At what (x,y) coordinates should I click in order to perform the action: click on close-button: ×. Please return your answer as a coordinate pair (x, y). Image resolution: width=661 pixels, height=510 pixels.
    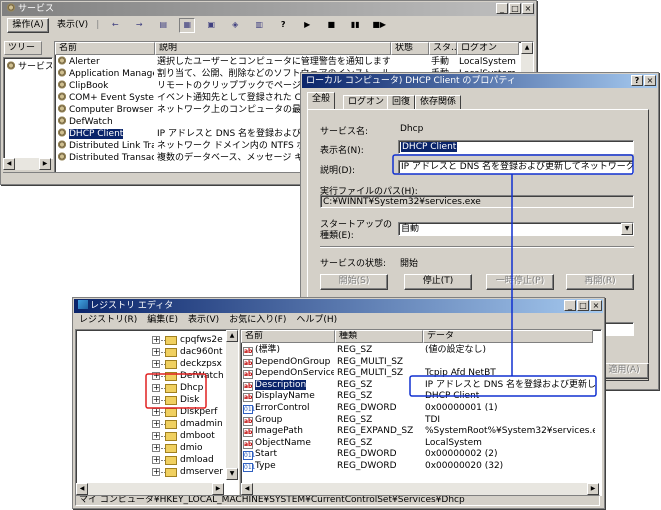
    Looking at the image, I should click on (528, 8).